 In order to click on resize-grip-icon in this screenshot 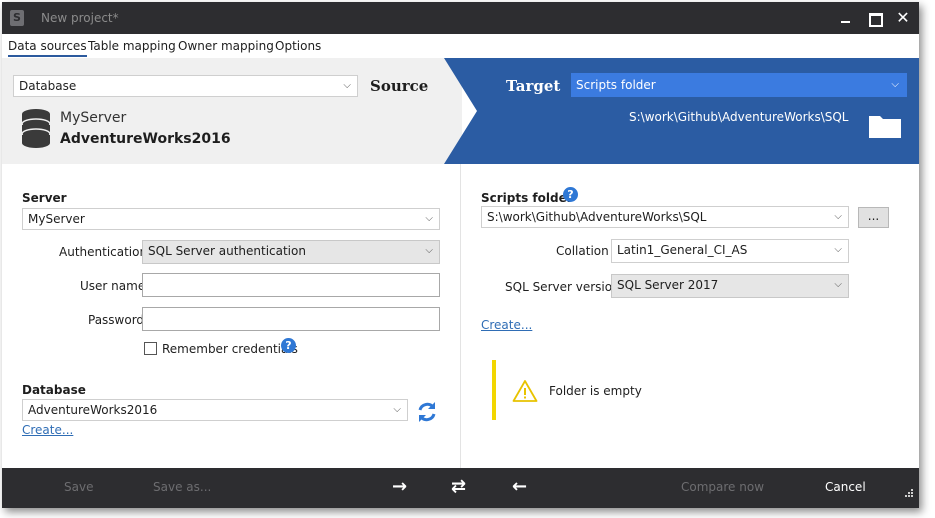, I will do `click(909, 493)`.